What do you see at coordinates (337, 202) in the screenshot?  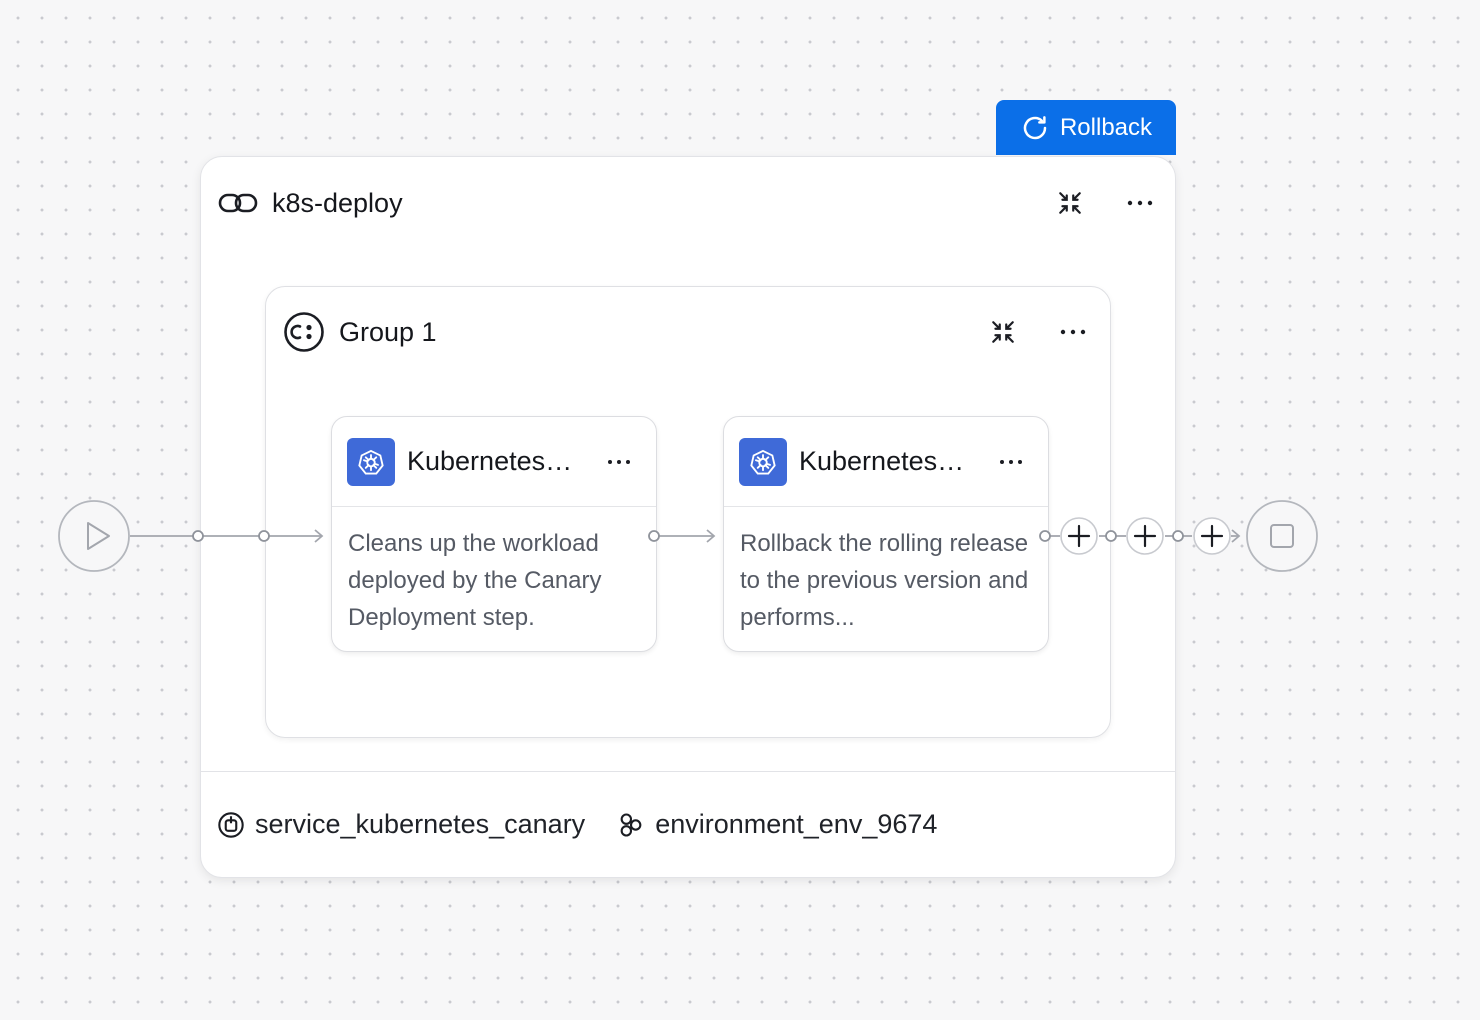 I see `stage-title: k8s-deploy` at bounding box center [337, 202].